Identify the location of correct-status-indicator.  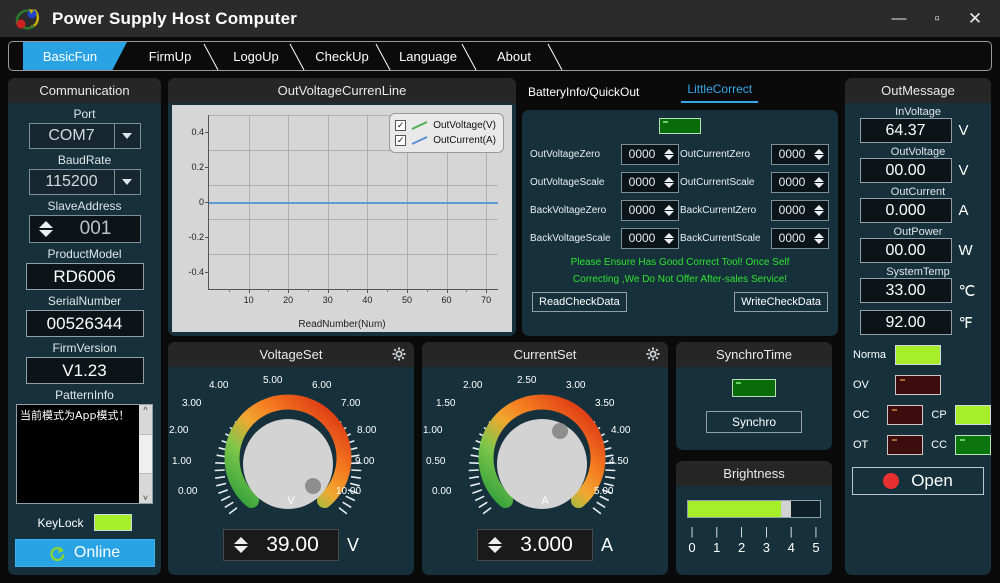
(680, 126).